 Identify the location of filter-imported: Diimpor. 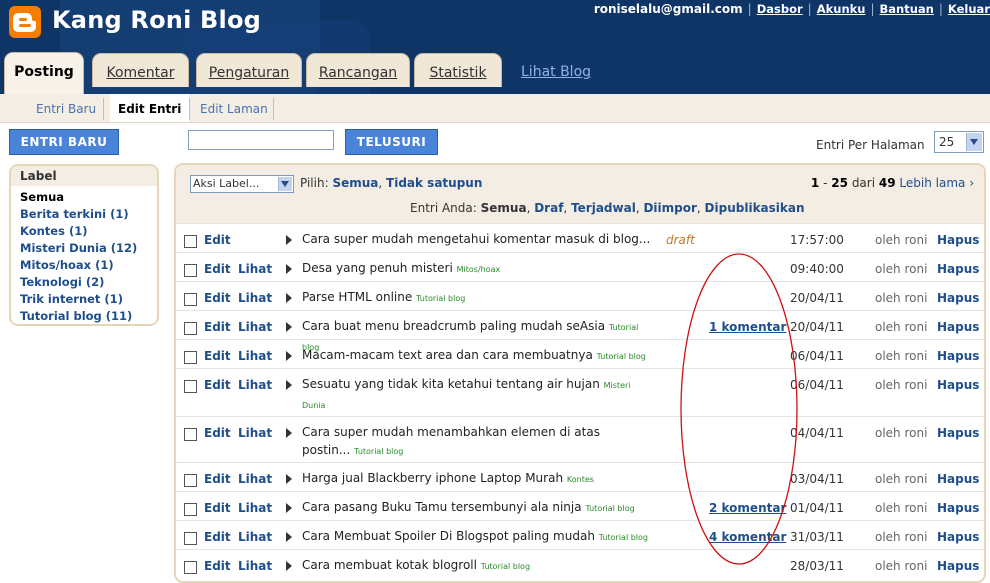
(669, 208).